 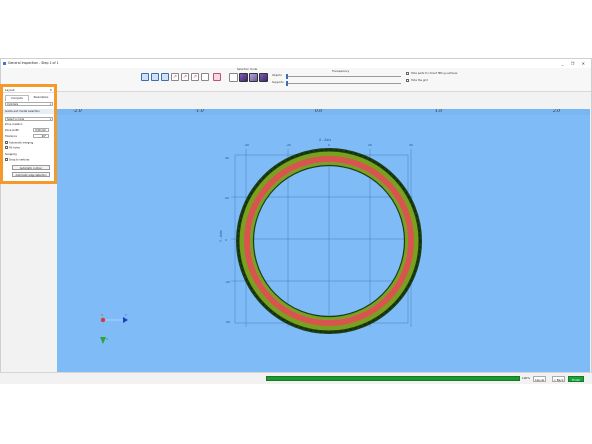 I want to click on y-tick-label: -20, so click(x=227, y=282).